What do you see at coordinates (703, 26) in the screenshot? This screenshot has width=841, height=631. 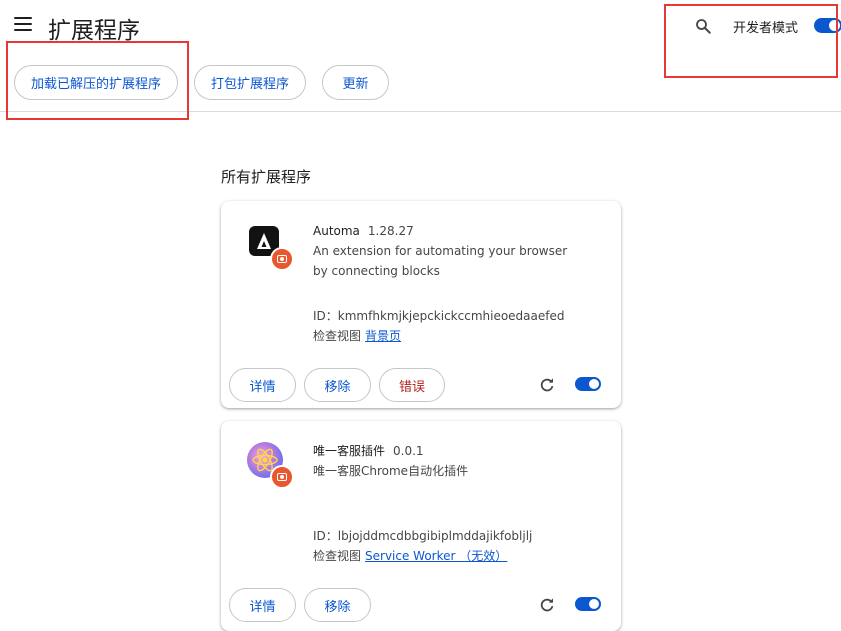 I see `search-icon` at bounding box center [703, 26].